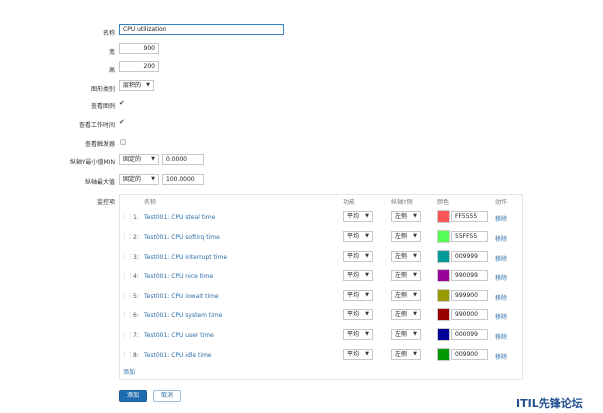 The image size is (603, 413). I want to click on y-max-type-select: 固定的 ▼, so click(139, 179).